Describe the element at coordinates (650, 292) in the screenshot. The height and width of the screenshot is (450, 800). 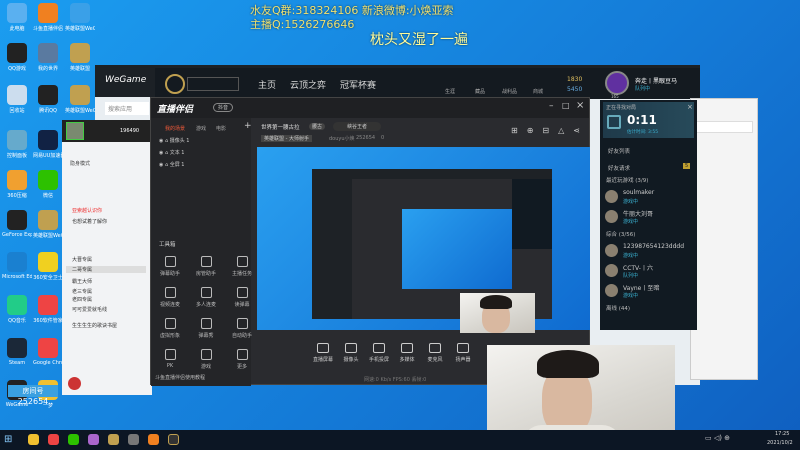
I see `friend-item: Vayne丨至暗 游戏中` at that location.